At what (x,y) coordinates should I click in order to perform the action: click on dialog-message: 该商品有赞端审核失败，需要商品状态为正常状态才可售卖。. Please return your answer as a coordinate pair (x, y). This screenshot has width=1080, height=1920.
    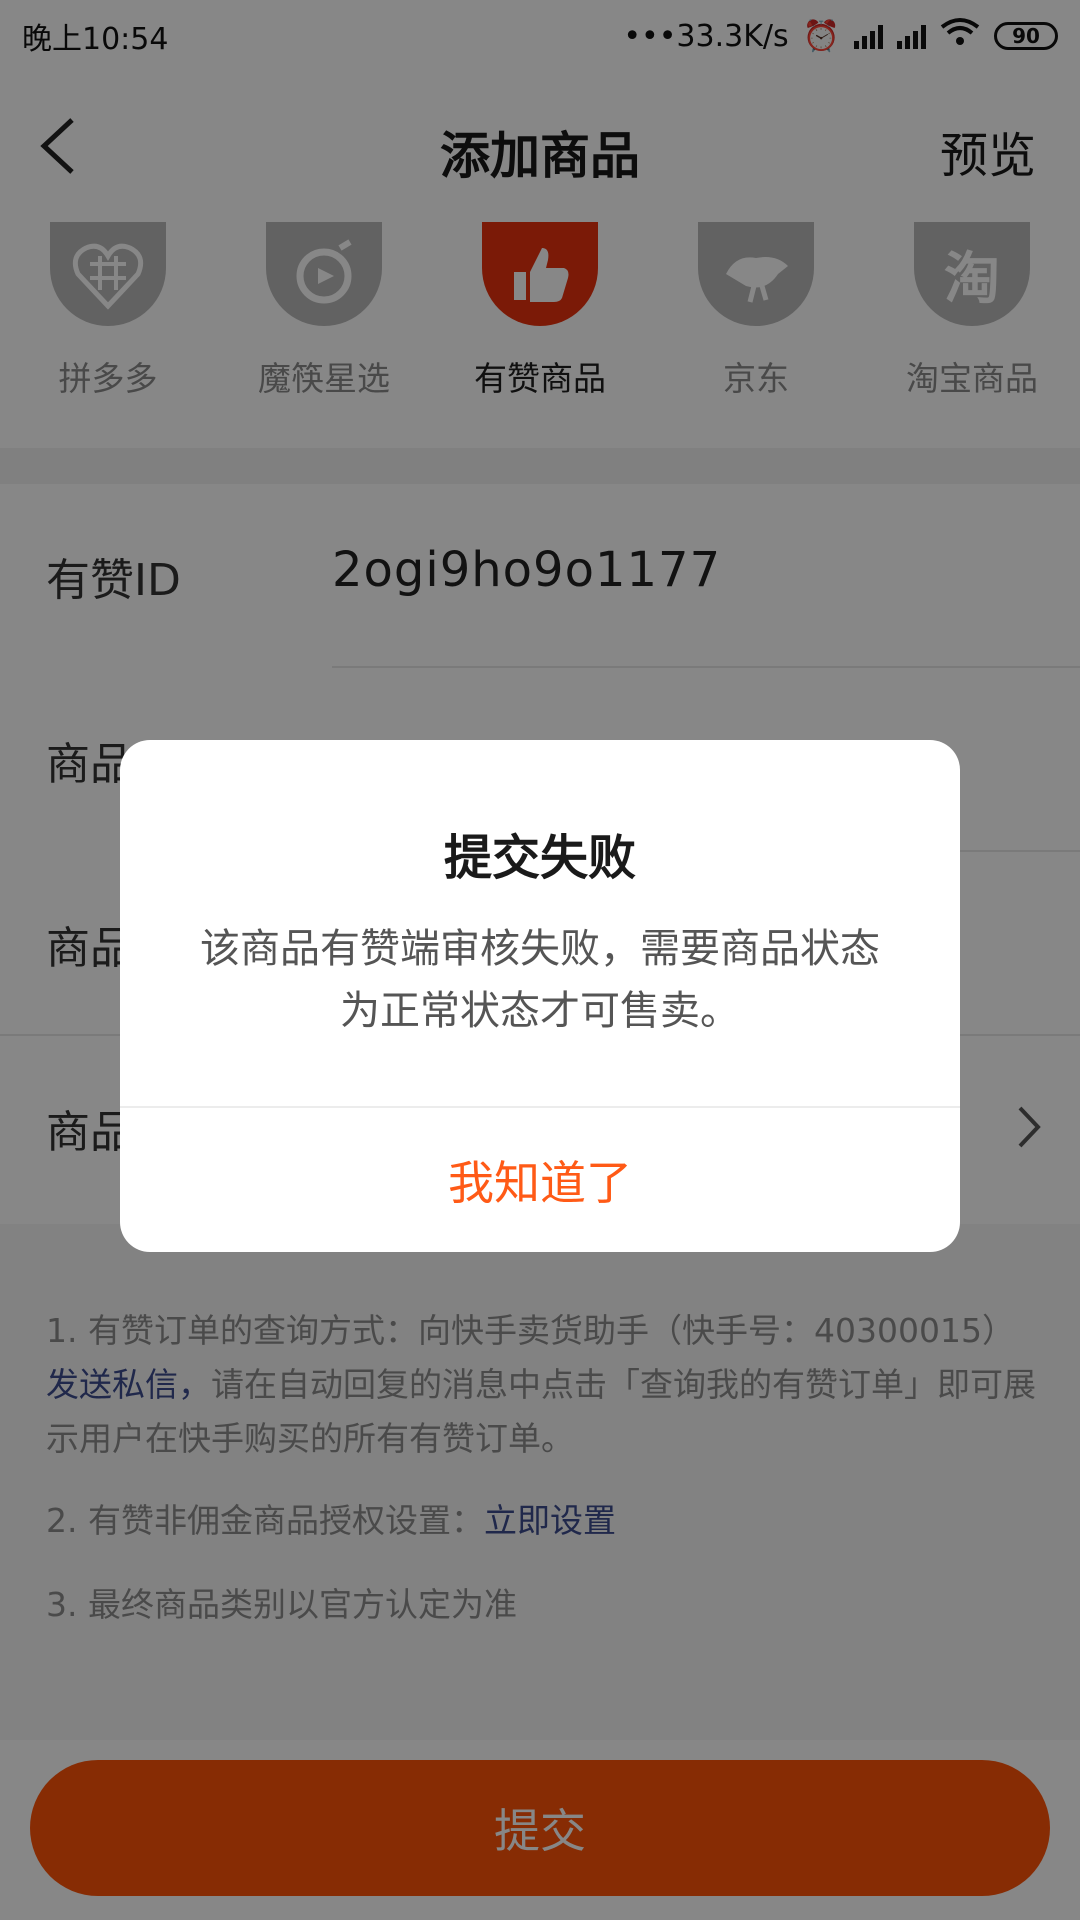
    Looking at the image, I should click on (540, 980).